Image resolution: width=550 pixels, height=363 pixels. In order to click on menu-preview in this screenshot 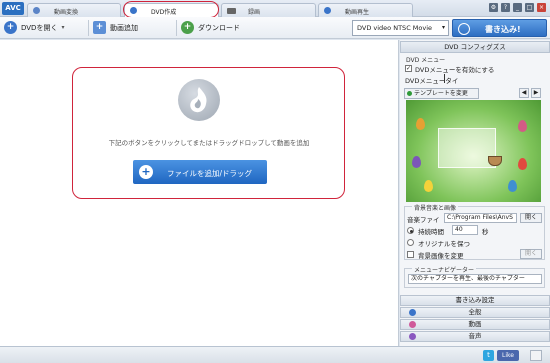, I will do `click(473, 151)`.